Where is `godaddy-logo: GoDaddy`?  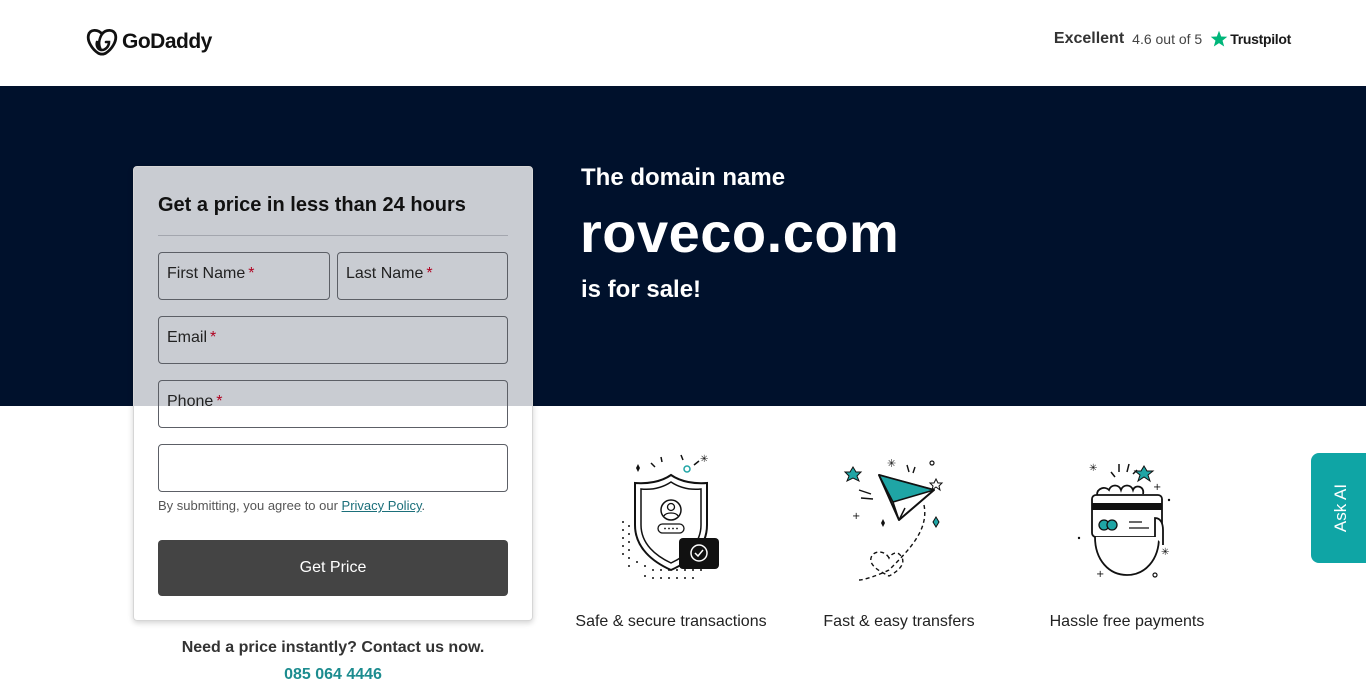 godaddy-logo: GoDaddy is located at coordinates (149, 42).